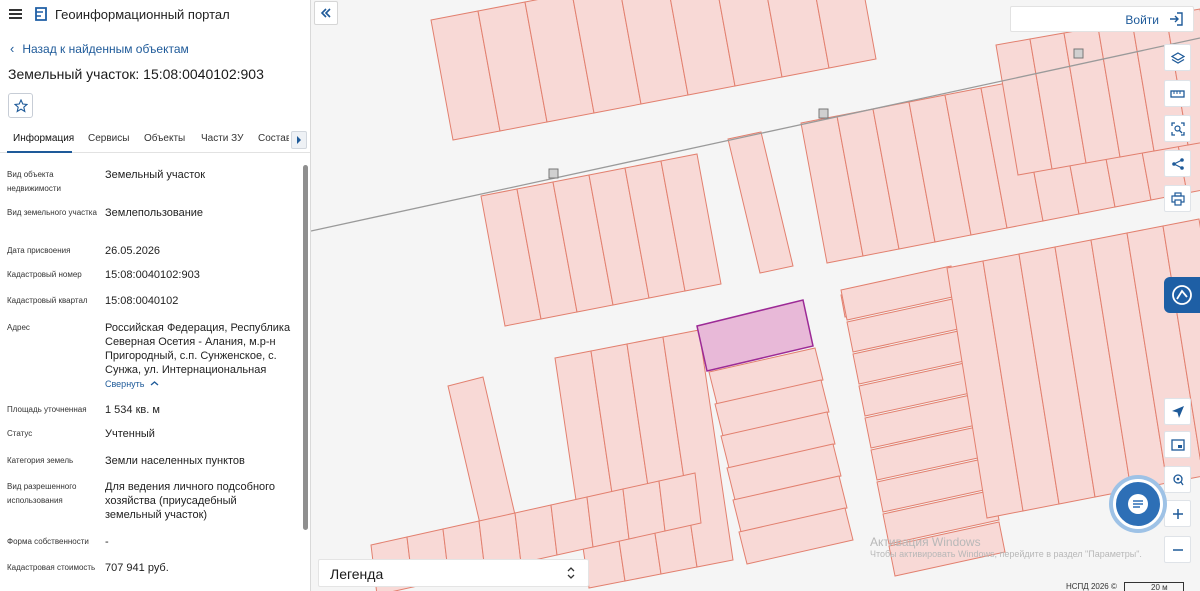 This screenshot has width=1200, height=591. I want to click on layers-button, so click(1177, 57).